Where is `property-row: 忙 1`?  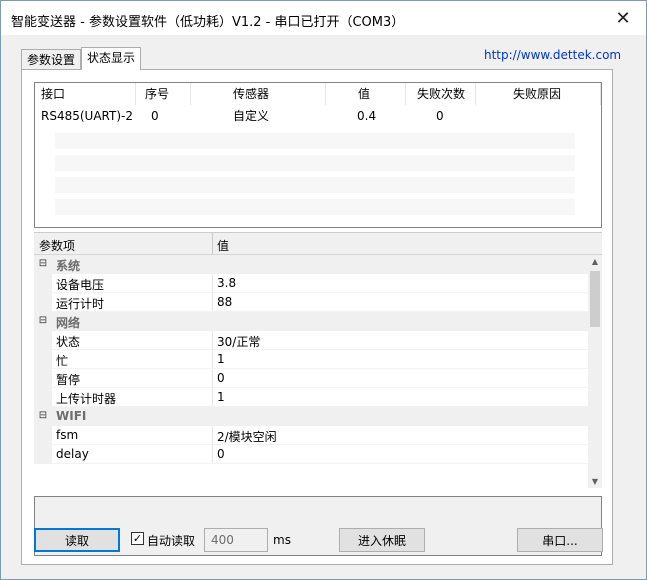 property-row: 忙 1 is located at coordinates (311, 359).